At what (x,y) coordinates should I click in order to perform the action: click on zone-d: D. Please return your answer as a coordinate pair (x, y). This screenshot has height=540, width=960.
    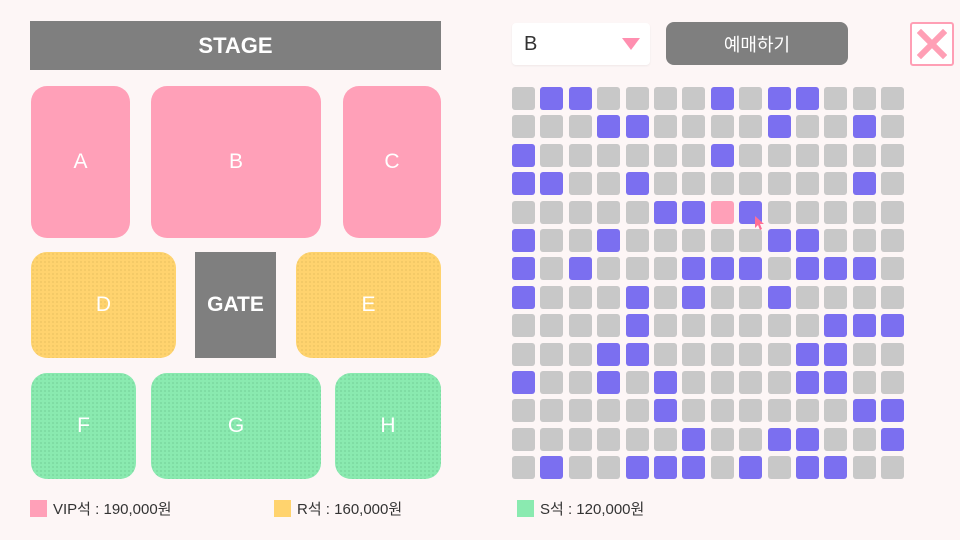
    Looking at the image, I should click on (103, 305).